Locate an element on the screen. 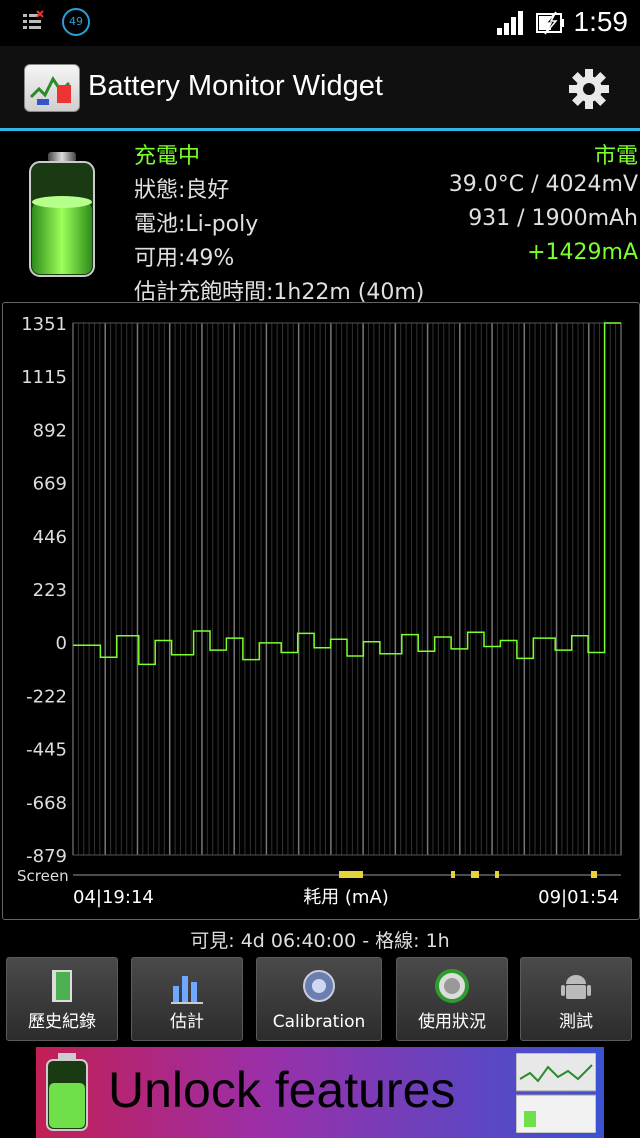 The image size is (640, 1138). usage-button: 使用狀況 is located at coordinates (452, 999).